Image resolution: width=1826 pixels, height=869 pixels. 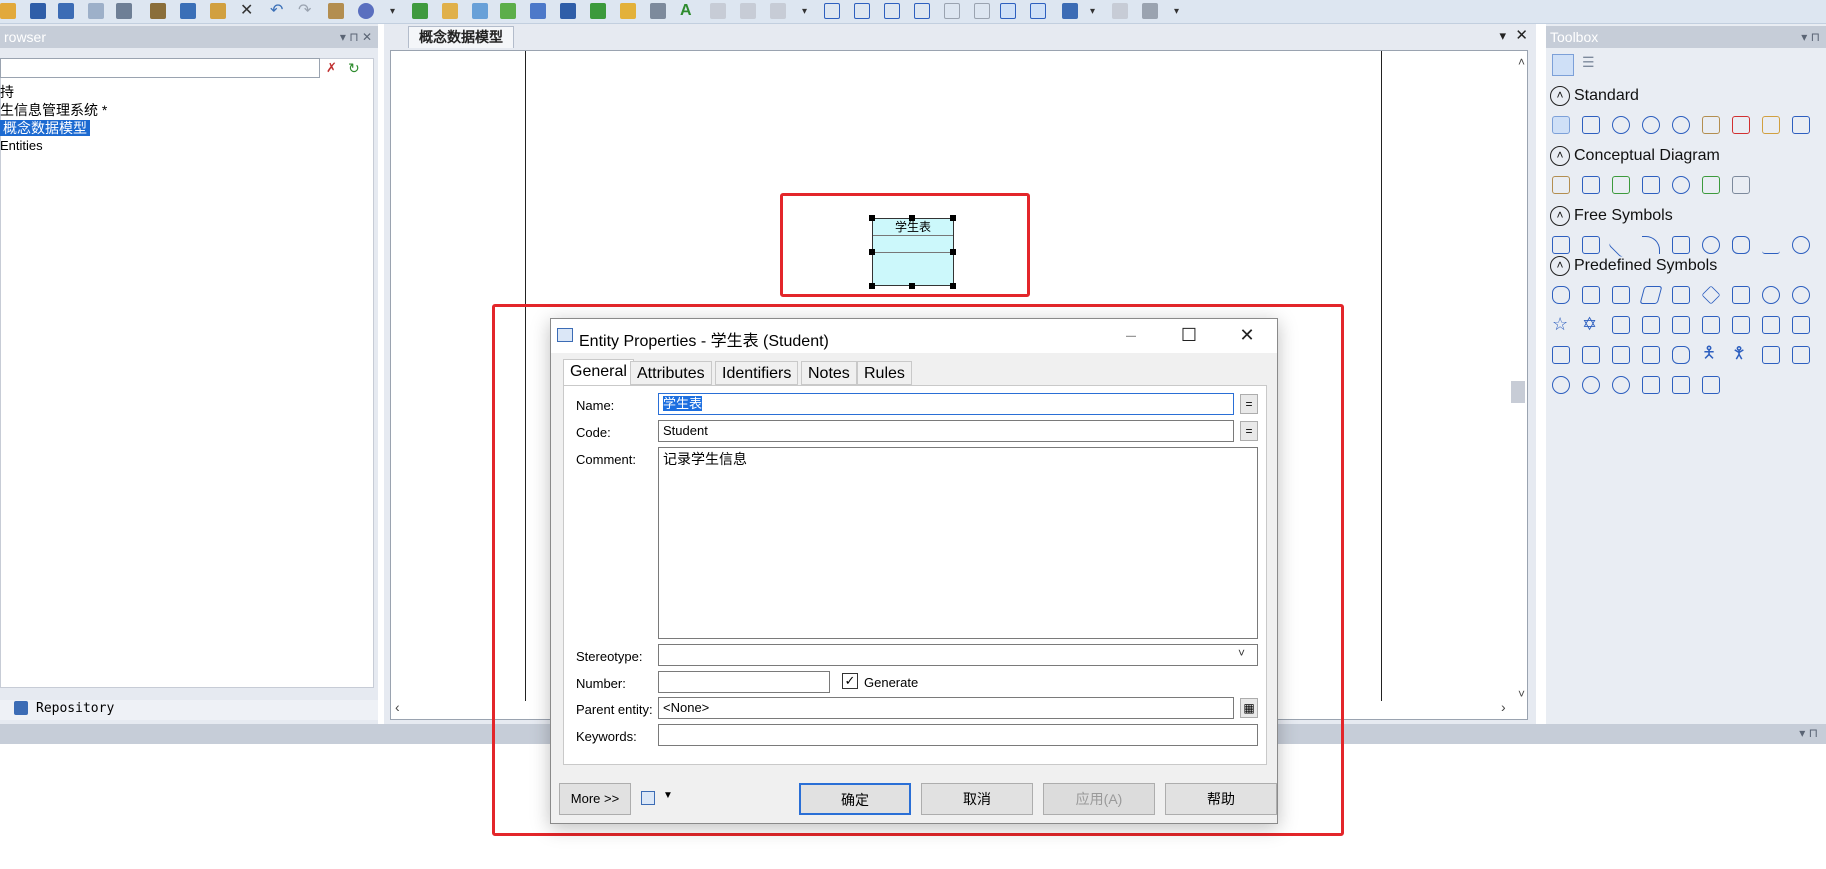 What do you see at coordinates (1247, 336) in the screenshot?
I see `close-button: ✕` at bounding box center [1247, 336].